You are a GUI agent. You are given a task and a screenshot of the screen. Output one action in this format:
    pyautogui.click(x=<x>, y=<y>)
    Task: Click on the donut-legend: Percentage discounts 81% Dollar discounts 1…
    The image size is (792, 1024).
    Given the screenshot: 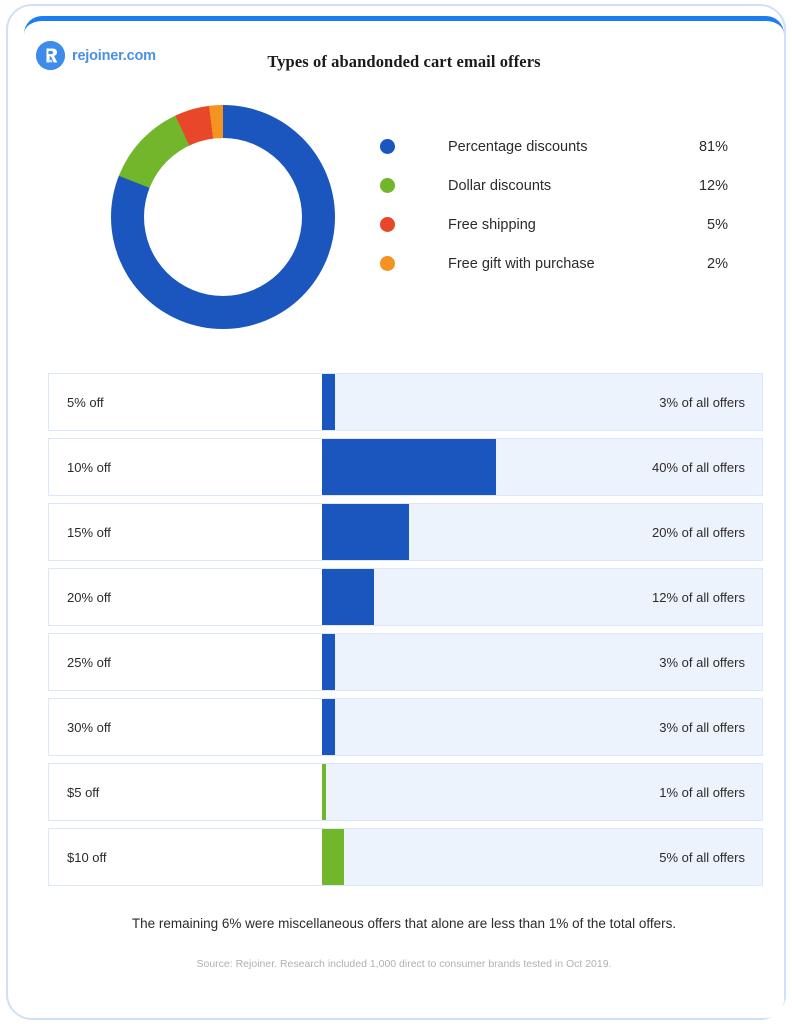 What is the action you would take?
    pyautogui.click(x=554, y=205)
    